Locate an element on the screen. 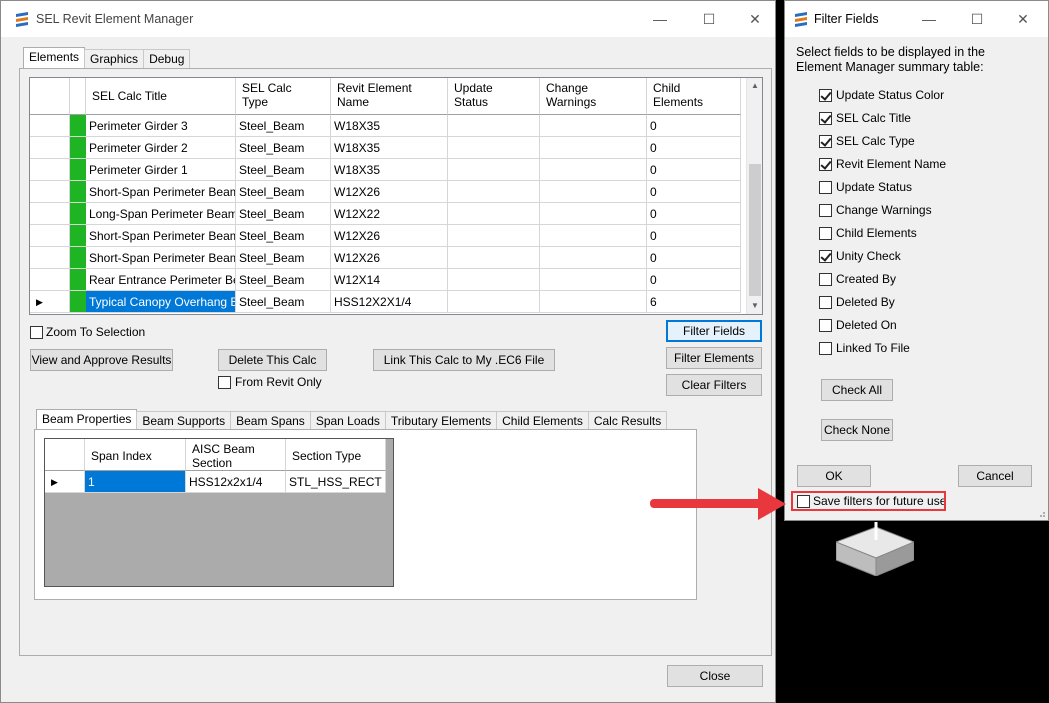 This screenshot has width=1049, height=703. tab-graphics: Graphics is located at coordinates (114, 59).